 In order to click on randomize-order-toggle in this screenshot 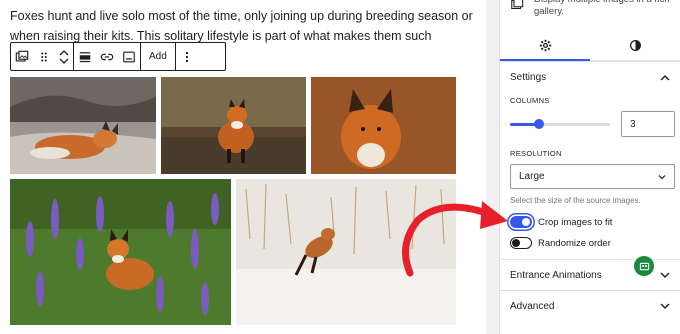, I will do `click(521, 243)`.